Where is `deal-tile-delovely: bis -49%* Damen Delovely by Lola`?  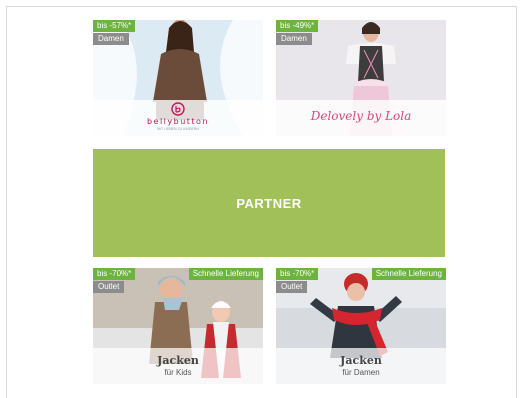
deal-tile-delovely: bis -49%* Damen Delovely by Lola is located at coordinates (361, 78).